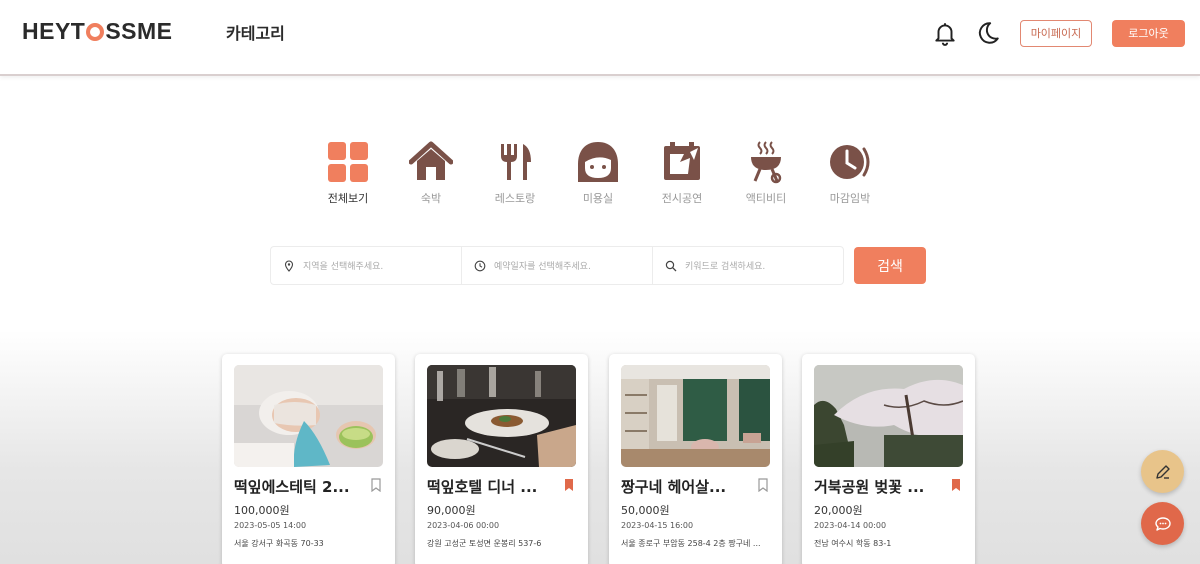  I want to click on logo-text-left: HEYT, so click(54, 31).